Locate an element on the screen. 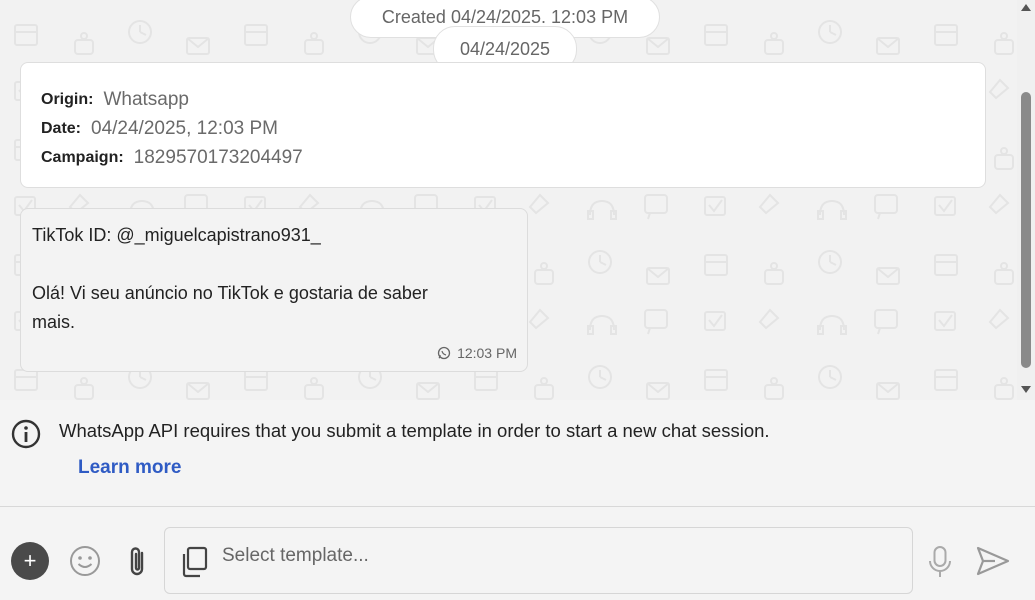 The image size is (1035, 600). campaign-value: 1829570173204497 is located at coordinates (218, 157).